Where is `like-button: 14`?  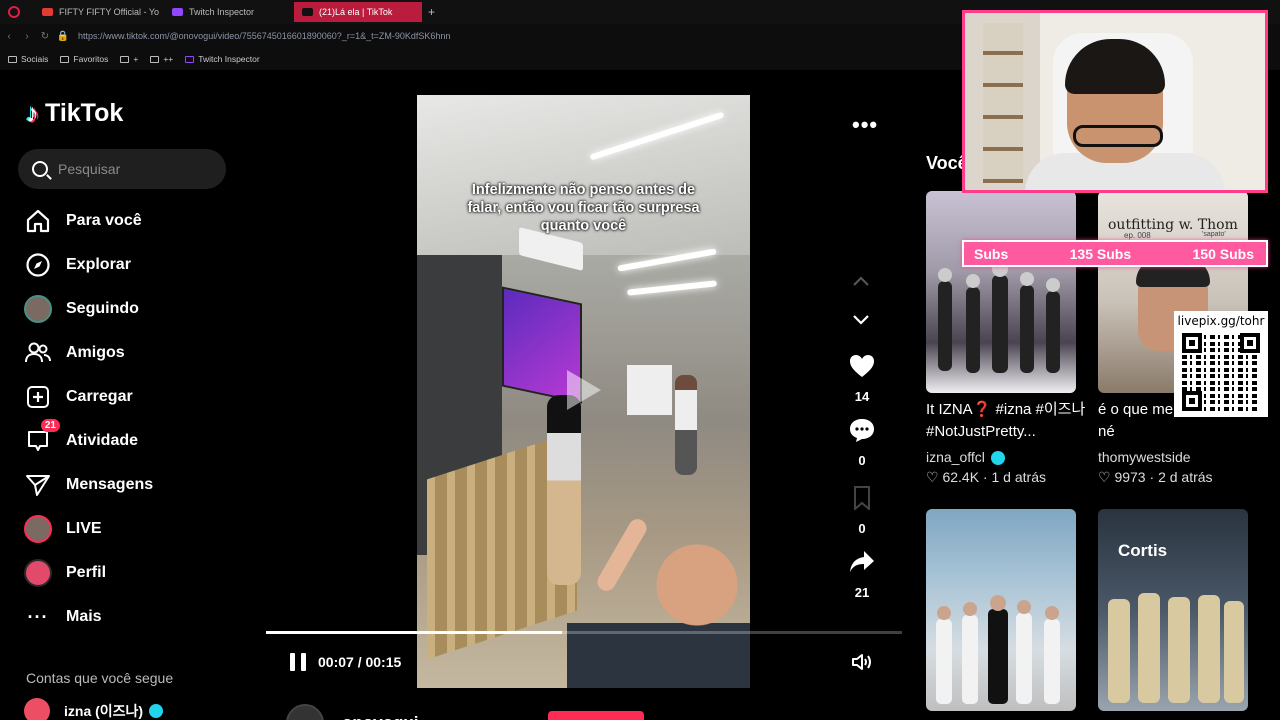
like-button: 14 is located at coordinates (862, 379).